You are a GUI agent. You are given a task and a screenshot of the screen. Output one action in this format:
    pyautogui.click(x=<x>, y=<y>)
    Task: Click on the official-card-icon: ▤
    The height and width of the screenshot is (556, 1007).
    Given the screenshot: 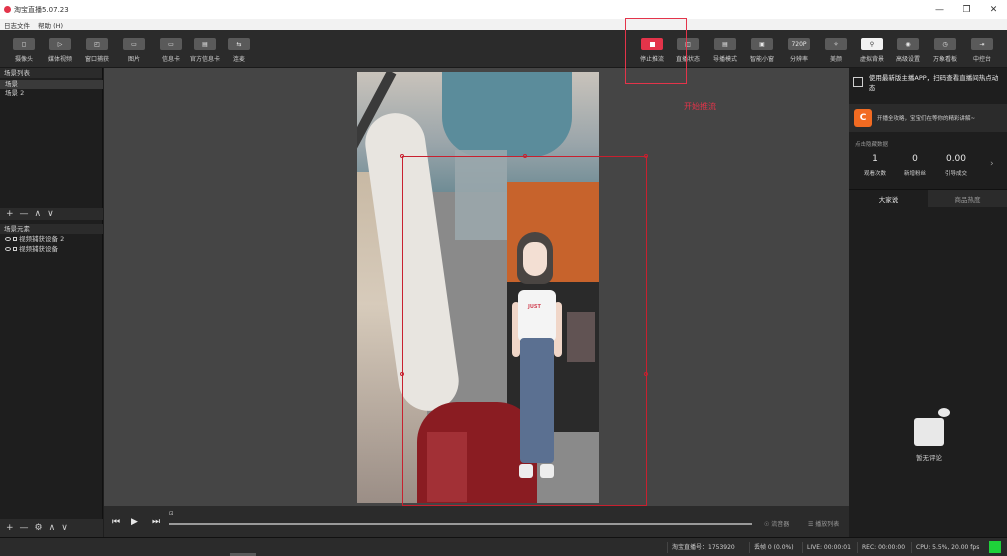 What is the action you would take?
    pyautogui.click(x=205, y=44)
    